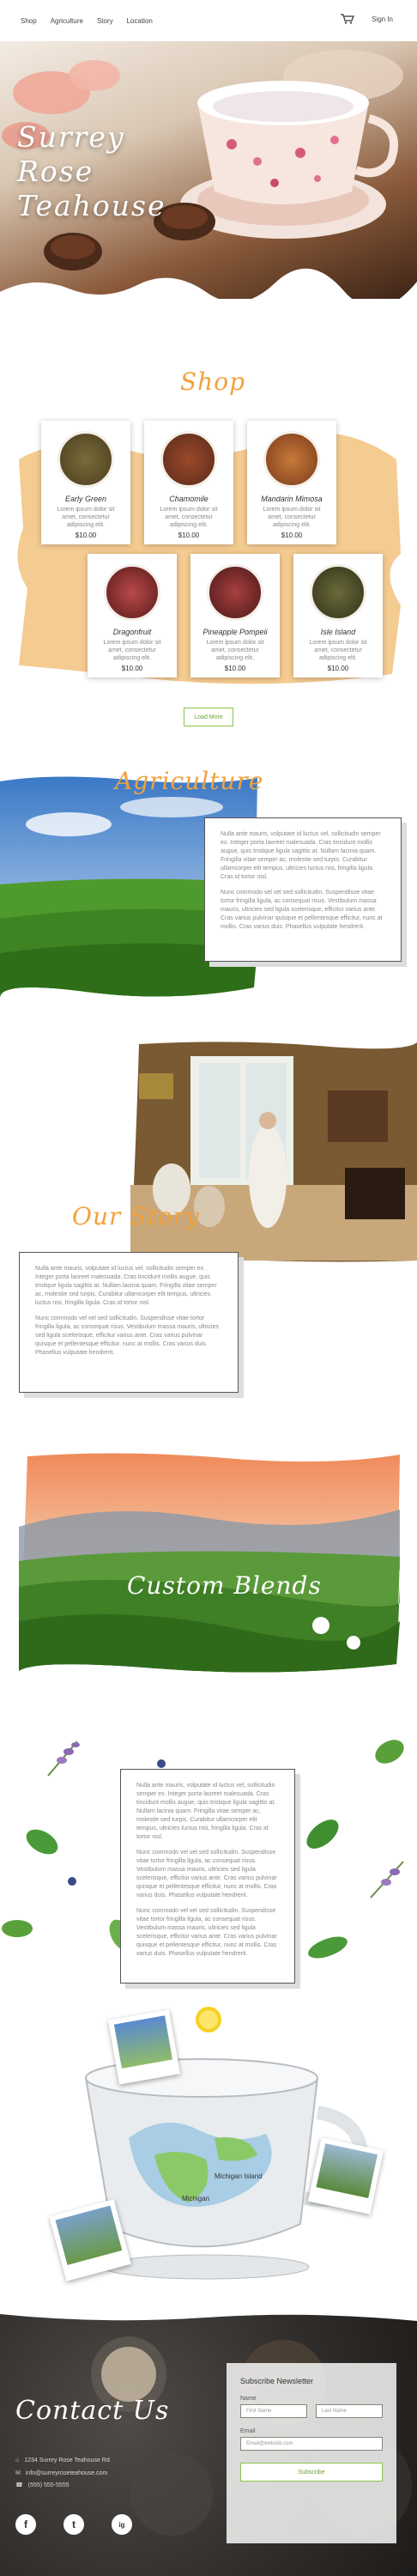 The width and height of the screenshot is (417, 2576). What do you see at coordinates (292, 499) in the screenshot?
I see `product-name: Mandarin Mimosa` at bounding box center [292, 499].